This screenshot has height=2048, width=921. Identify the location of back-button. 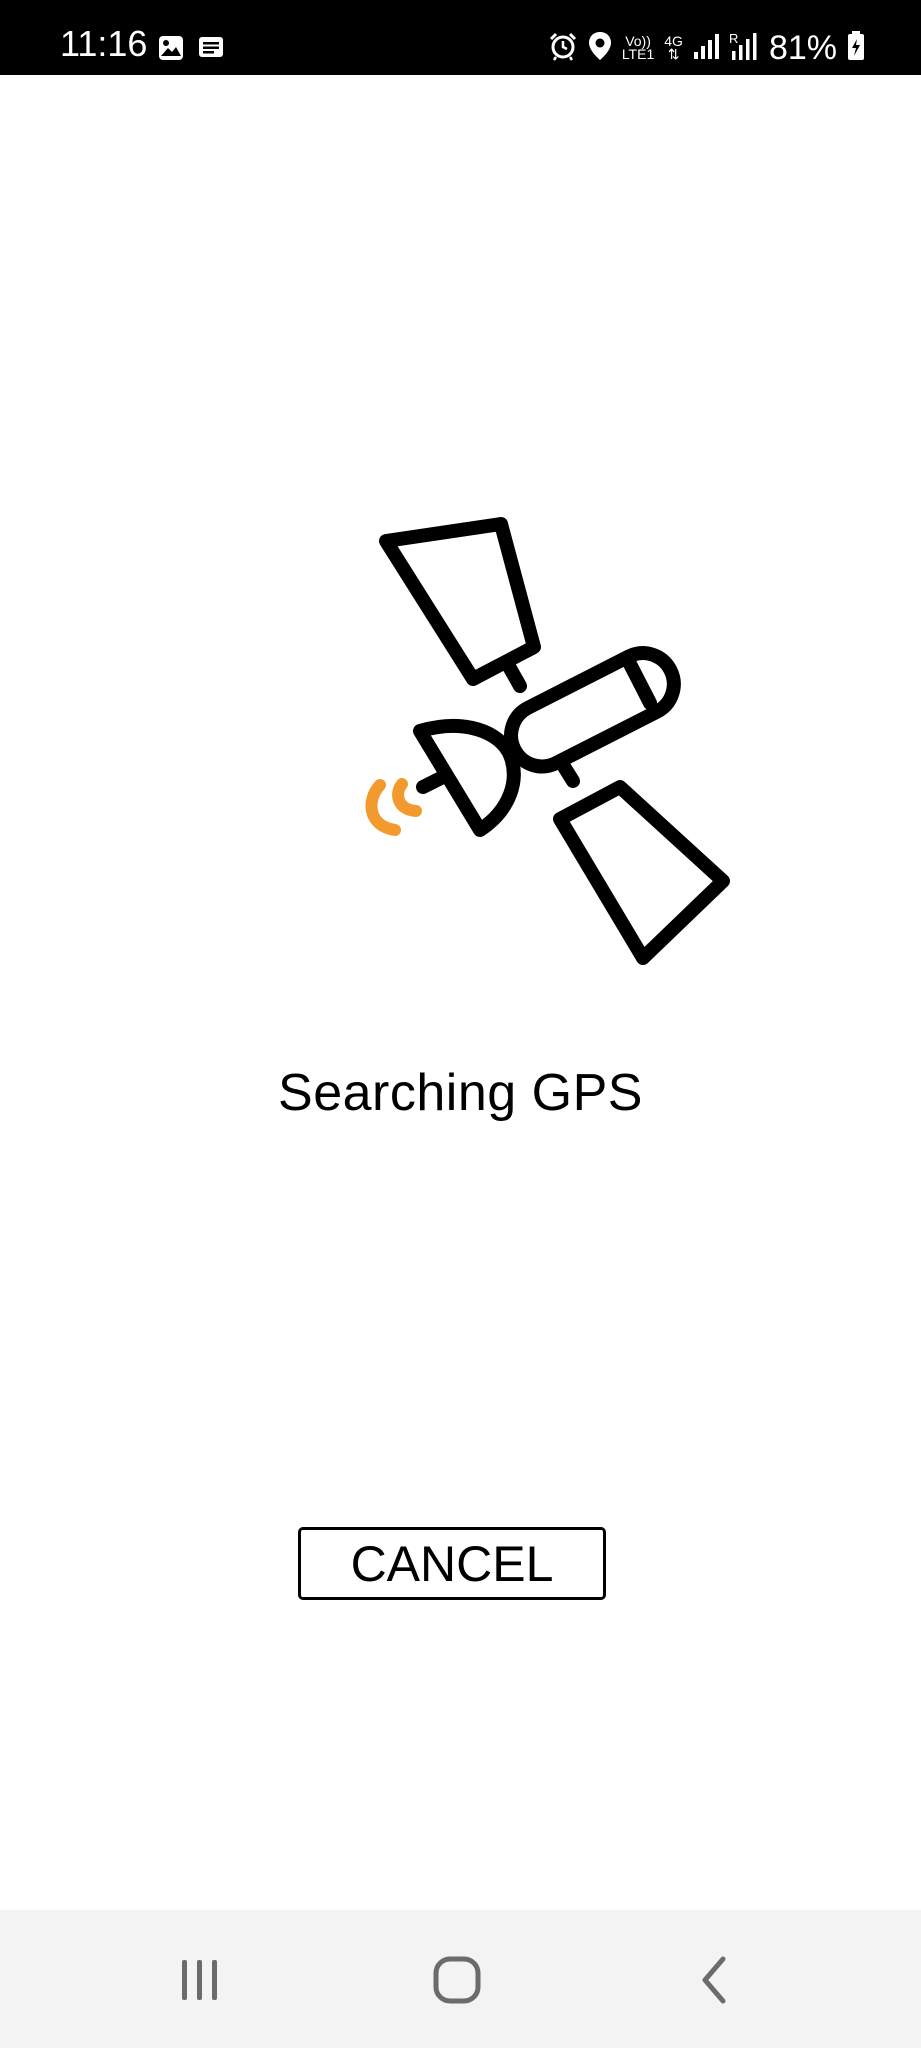
(715, 1980).